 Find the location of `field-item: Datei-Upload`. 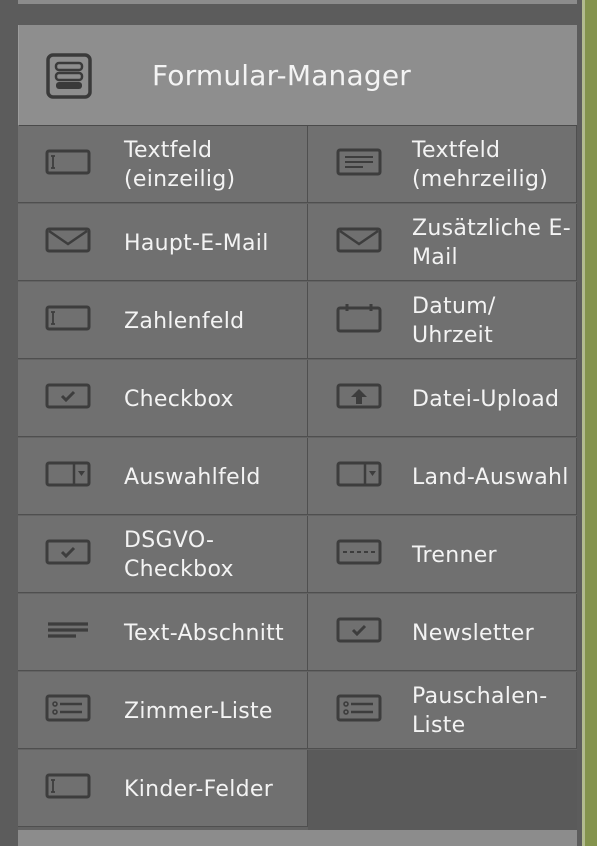

field-item: Datei-Upload is located at coordinates (442, 398).